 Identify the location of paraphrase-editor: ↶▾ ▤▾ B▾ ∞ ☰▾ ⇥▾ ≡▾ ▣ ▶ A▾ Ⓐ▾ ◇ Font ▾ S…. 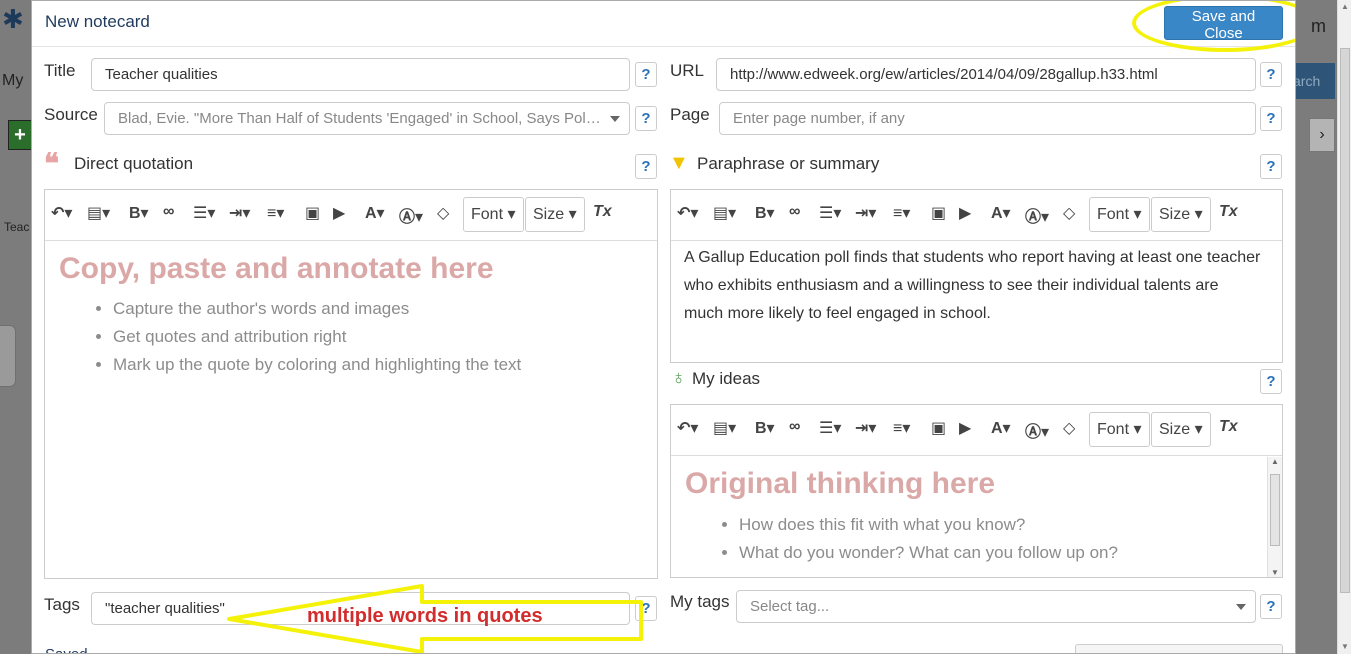
(976, 276).